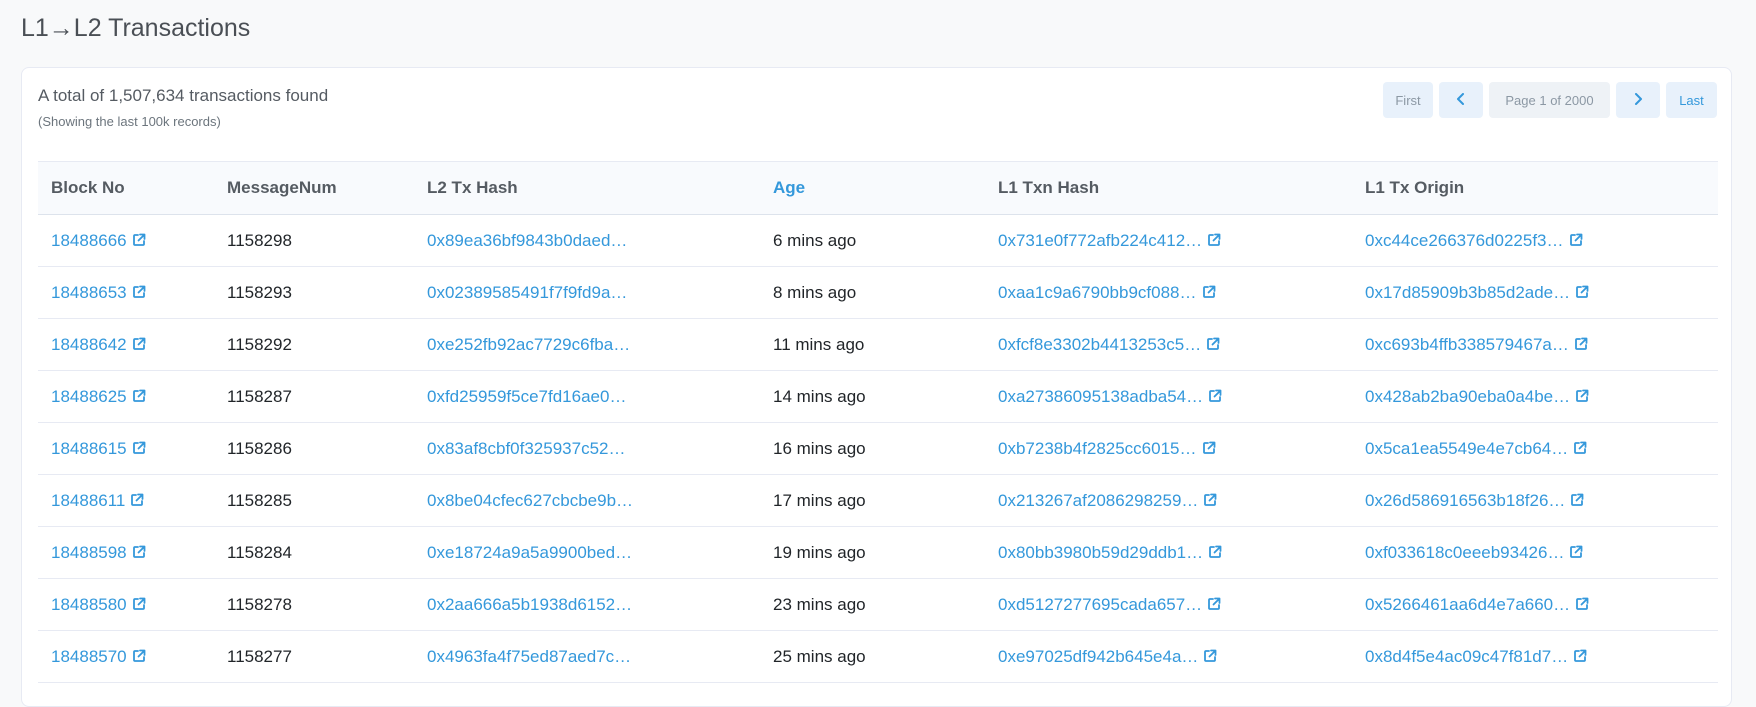  I want to click on block-cell: 18488611, so click(126, 500).